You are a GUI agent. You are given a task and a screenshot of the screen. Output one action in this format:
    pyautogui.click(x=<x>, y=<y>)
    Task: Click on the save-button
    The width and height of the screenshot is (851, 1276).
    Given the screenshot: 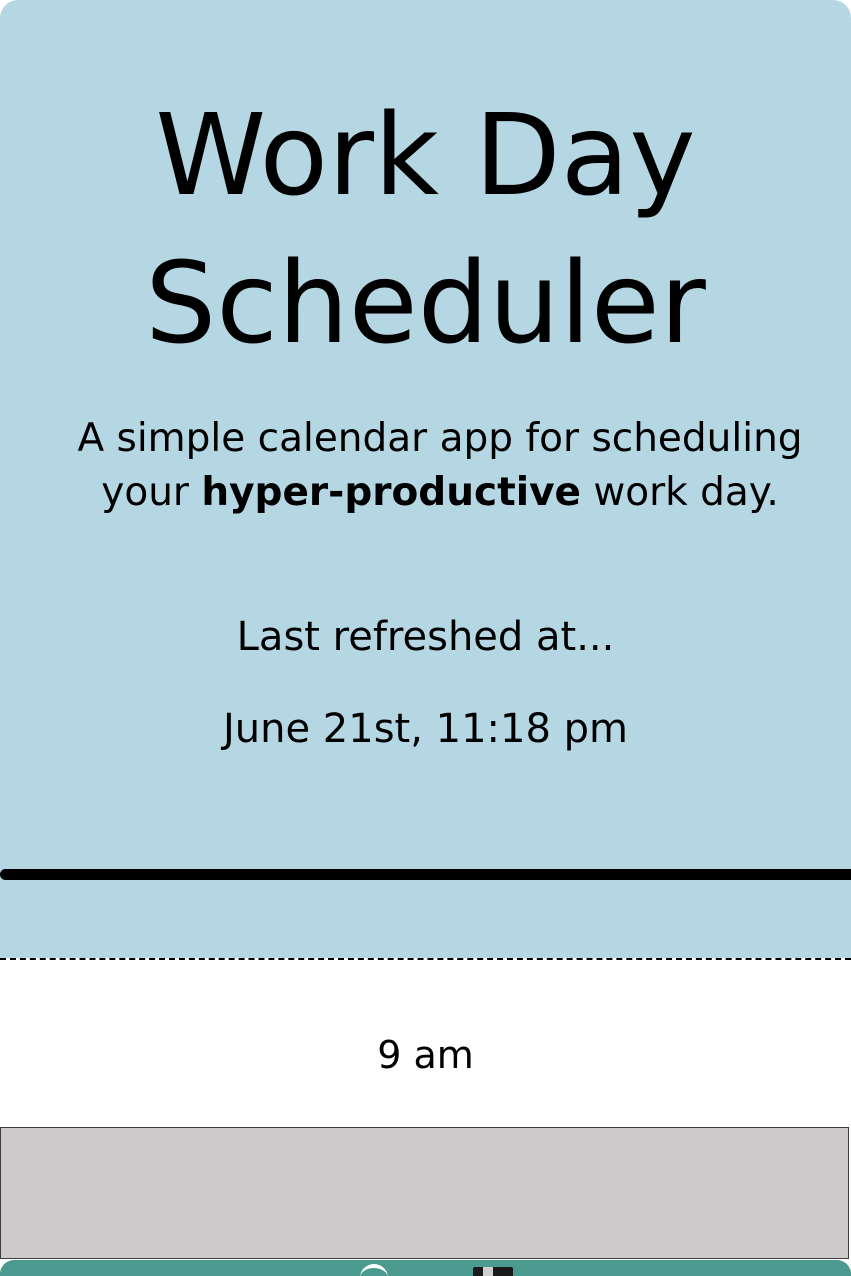 What is the action you would take?
    pyautogui.click(x=425, y=1268)
    